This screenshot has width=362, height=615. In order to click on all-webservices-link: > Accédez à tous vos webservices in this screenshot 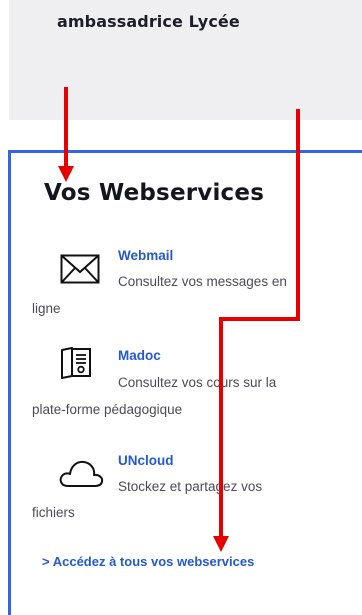, I will do `click(148, 561)`.